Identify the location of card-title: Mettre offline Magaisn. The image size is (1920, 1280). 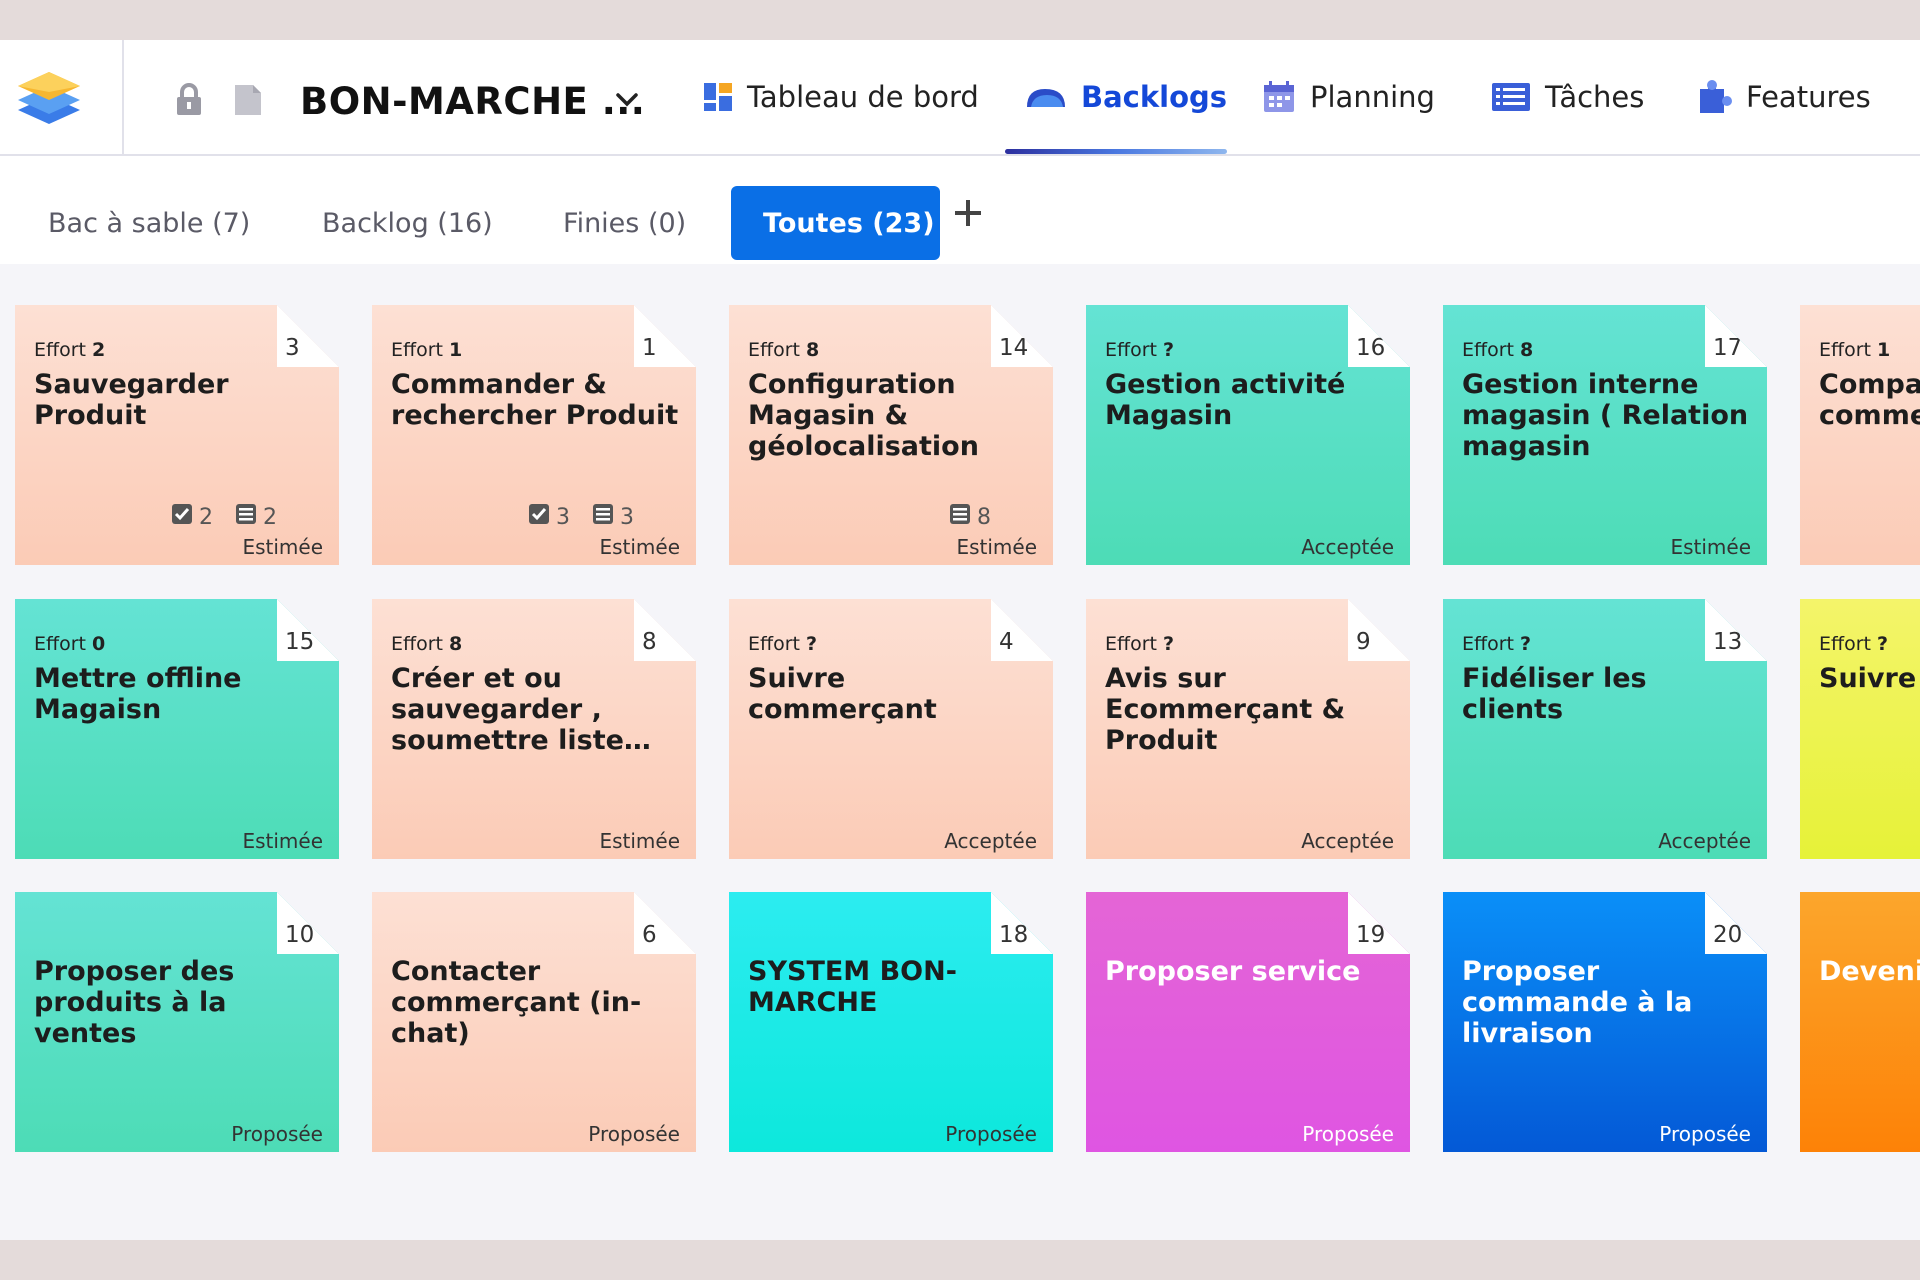
(138, 694).